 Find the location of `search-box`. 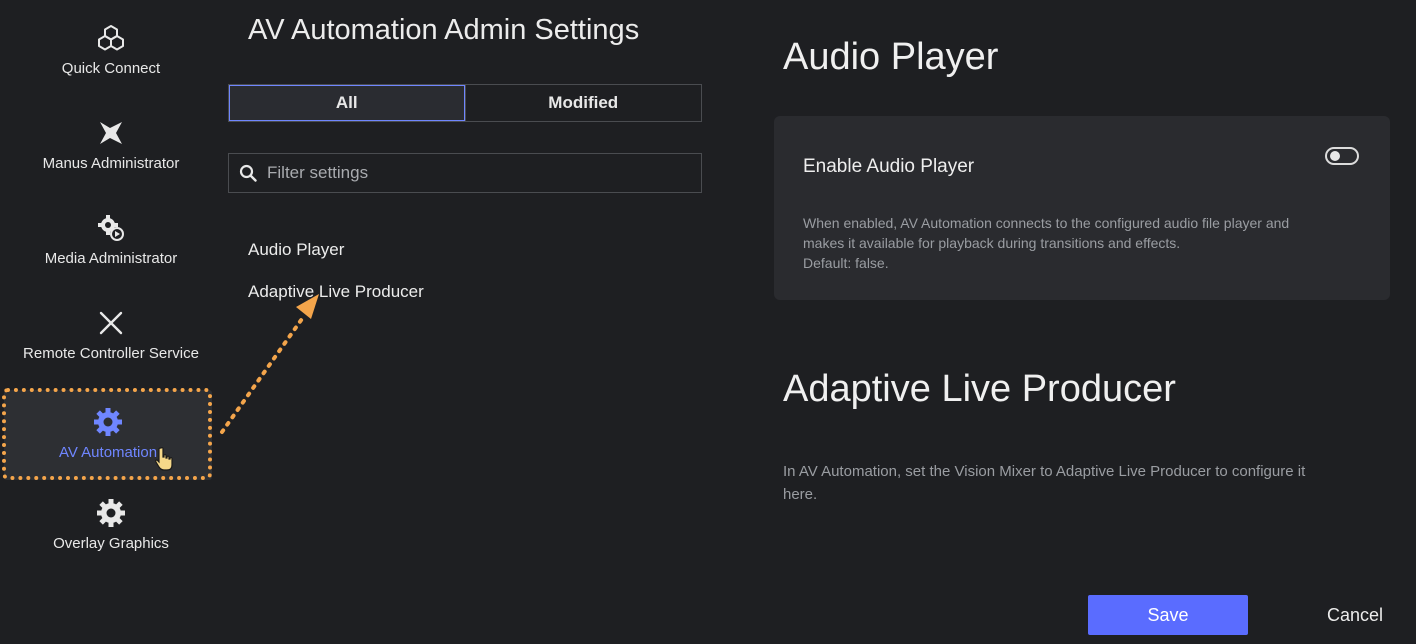

search-box is located at coordinates (465, 173).